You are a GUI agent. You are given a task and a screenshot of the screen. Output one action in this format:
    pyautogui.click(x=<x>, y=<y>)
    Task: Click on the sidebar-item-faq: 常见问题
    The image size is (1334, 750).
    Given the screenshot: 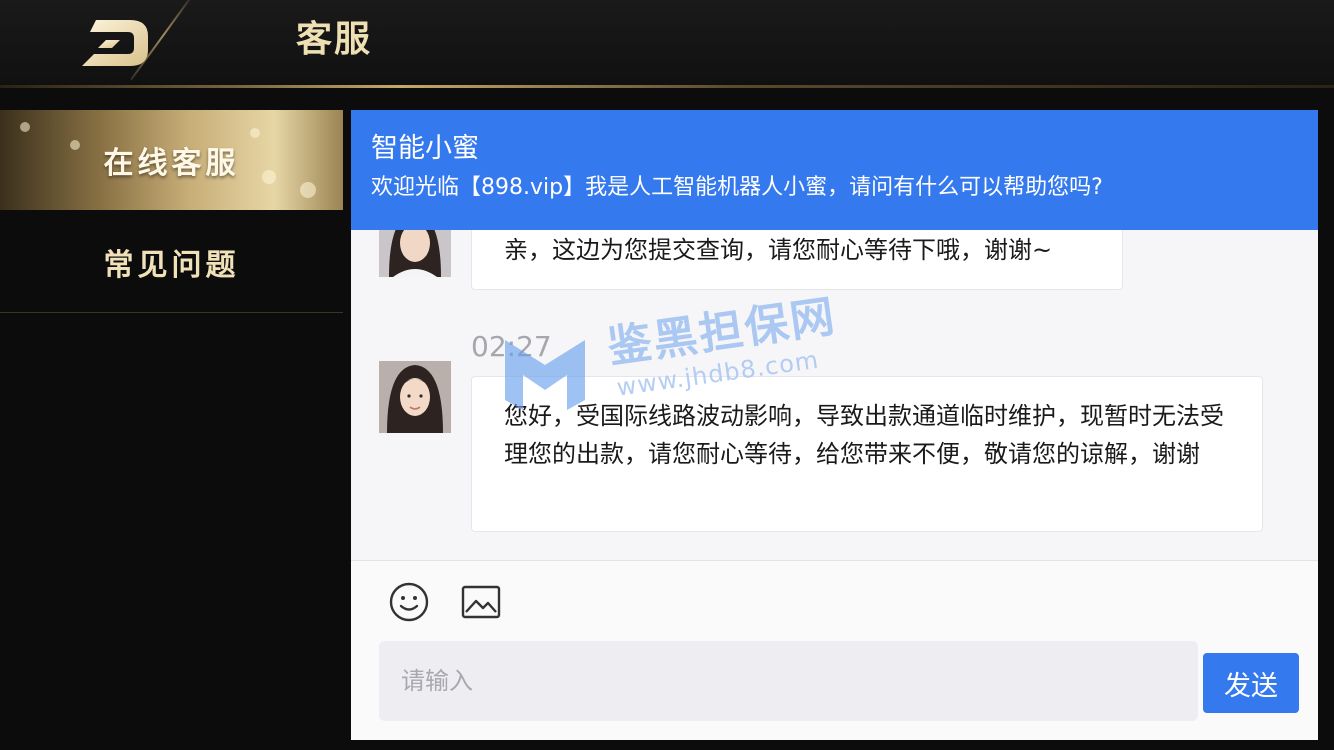 What is the action you would take?
    pyautogui.click(x=171, y=262)
    